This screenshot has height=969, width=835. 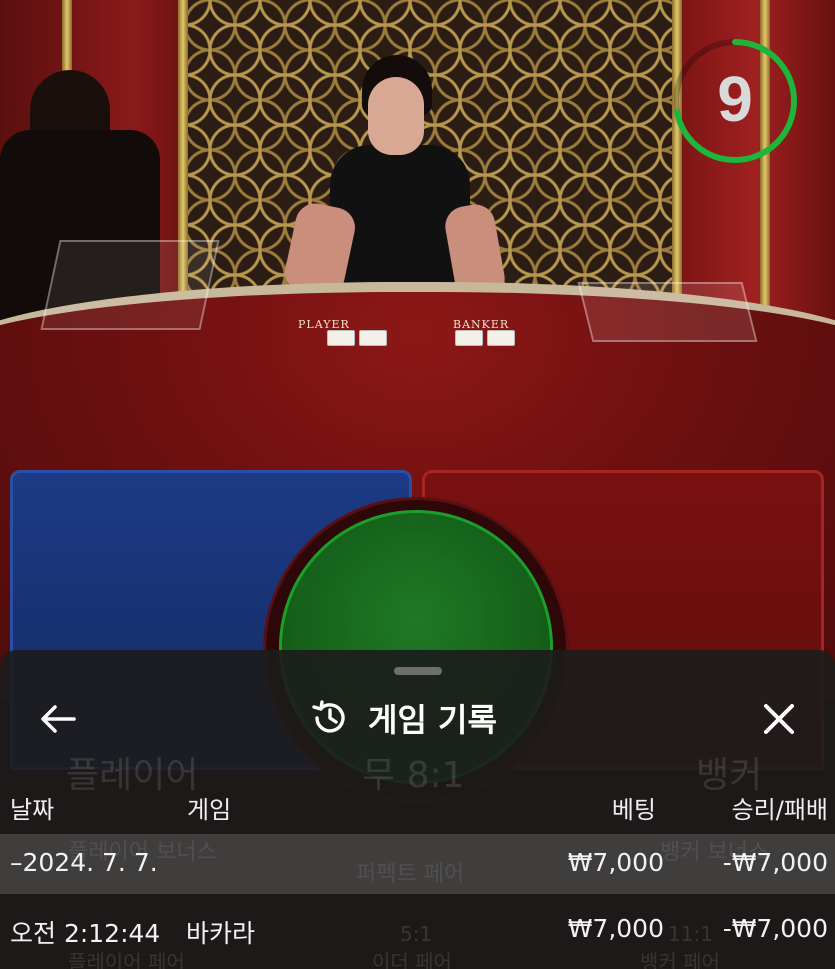 What do you see at coordinates (130, 285) in the screenshot?
I see `discard-box` at bounding box center [130, 285].